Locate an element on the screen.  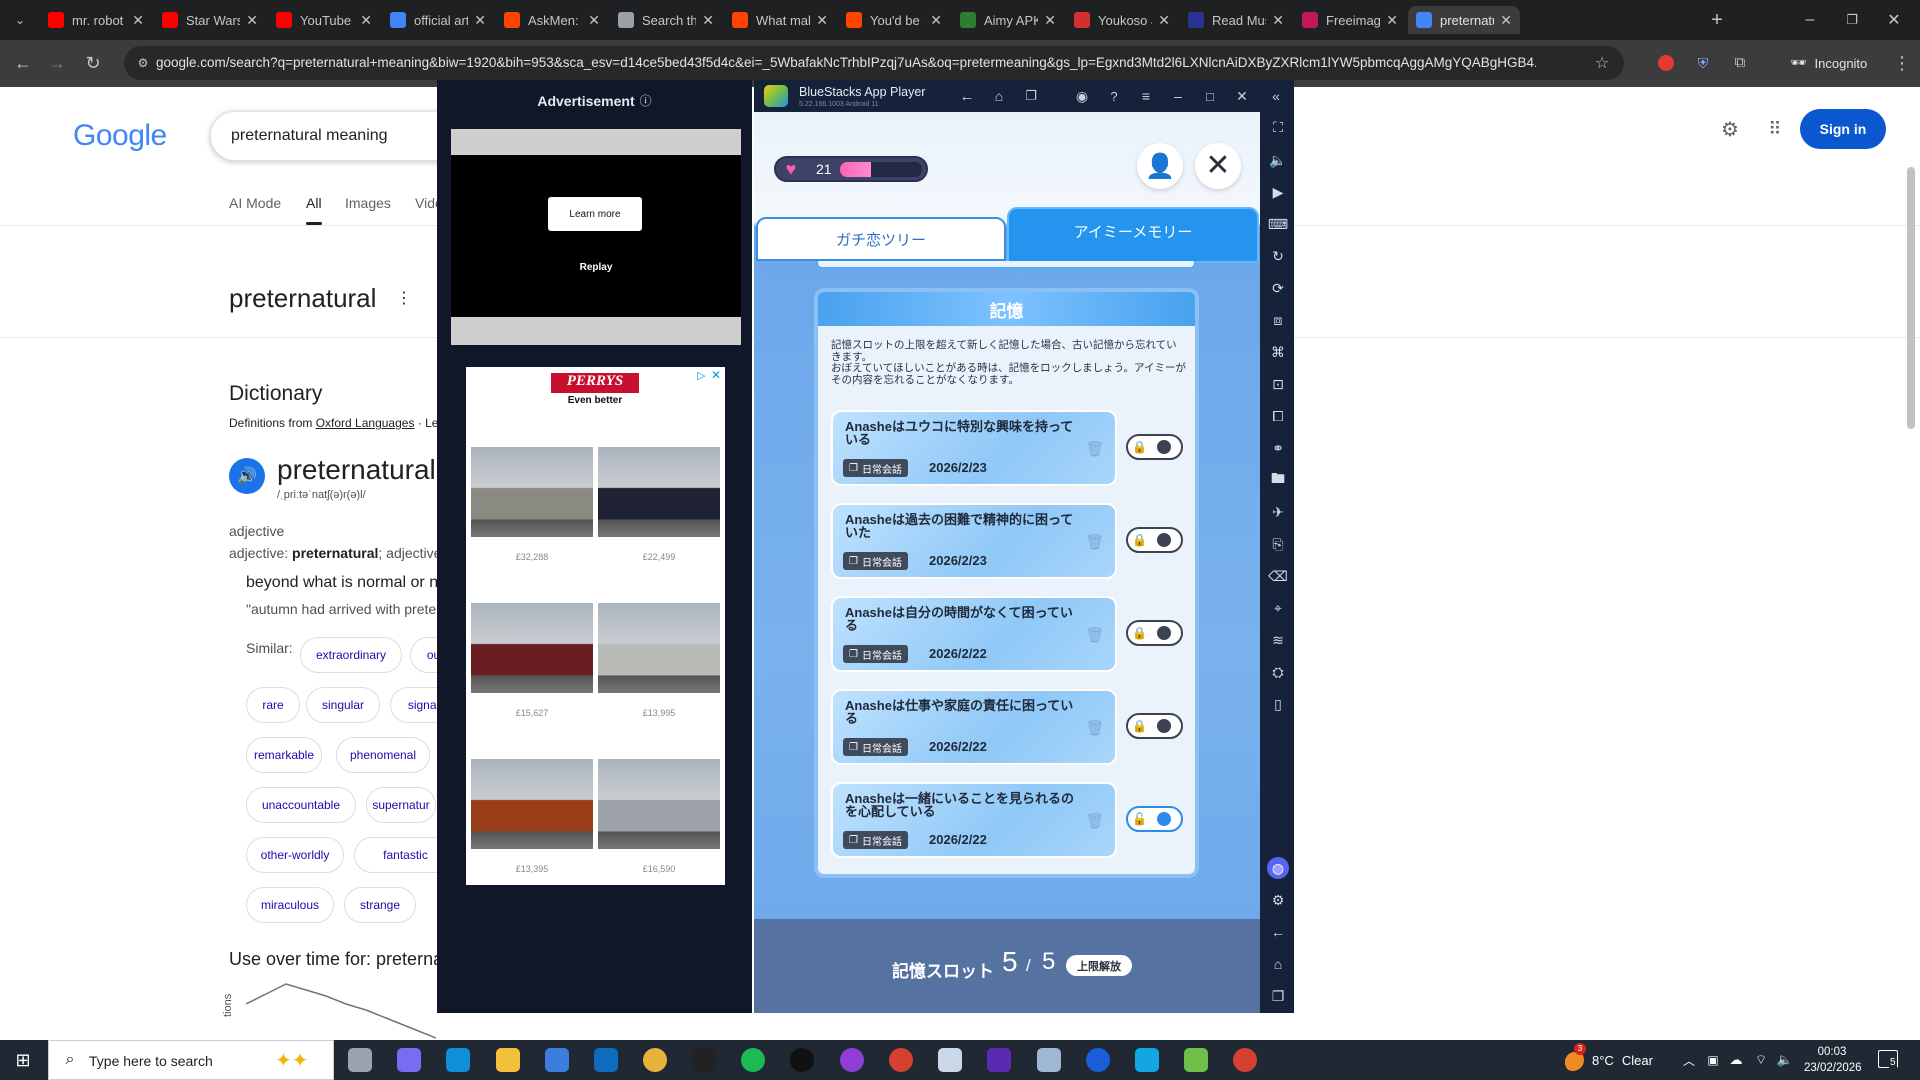
home-icon: ⌂ is located at coordinates (1278, 964).